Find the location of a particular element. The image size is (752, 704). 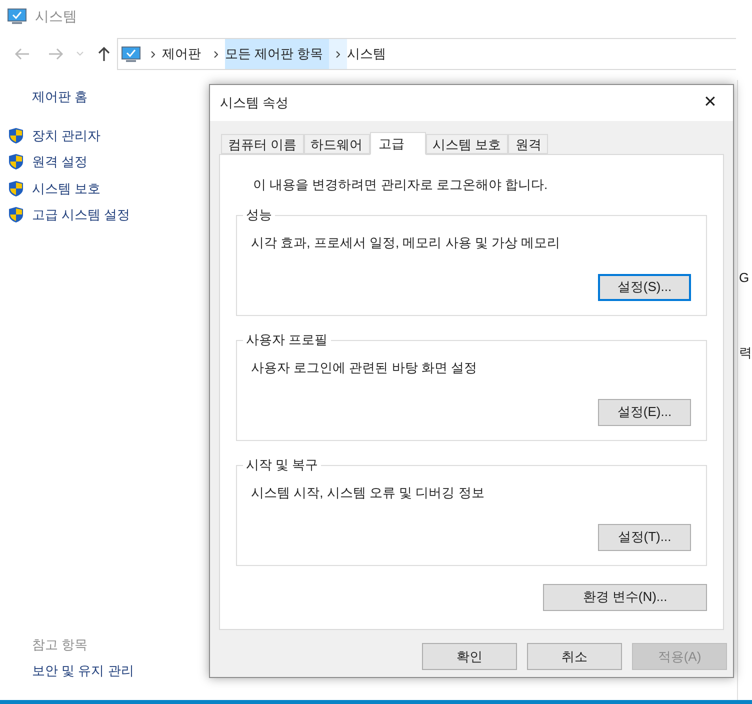

breadcrumb-item: 모든 제어판 항목 is located at coordinates (277, 54).